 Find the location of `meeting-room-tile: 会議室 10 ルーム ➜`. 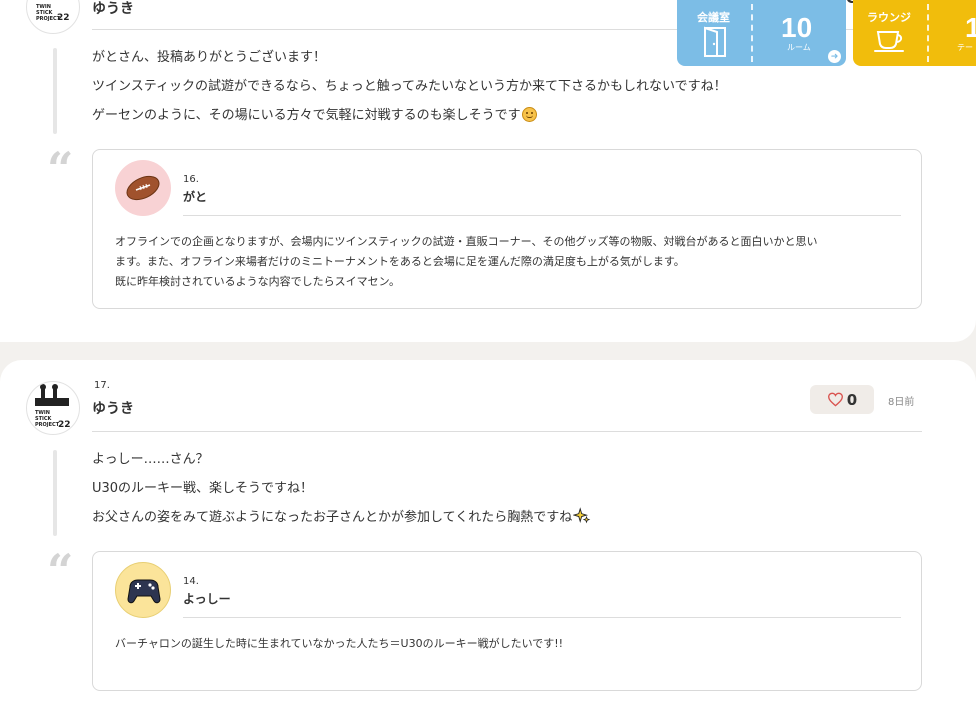

meeting-room-tile: 会議室 10 ルーム ➜ is located at coordinates (761, 33).